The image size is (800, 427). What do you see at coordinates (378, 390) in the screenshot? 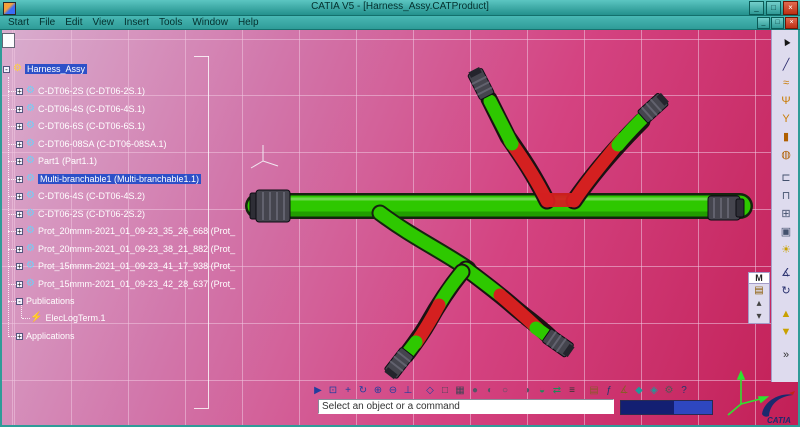
I see `zoom-in-icon: ⊕` at bounding box center [378, 390].